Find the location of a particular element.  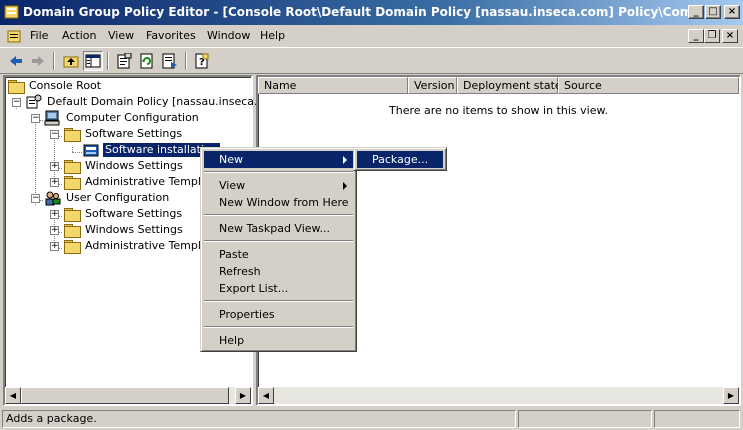

context-item-properties: Properties is located at coordinates (278, 314).